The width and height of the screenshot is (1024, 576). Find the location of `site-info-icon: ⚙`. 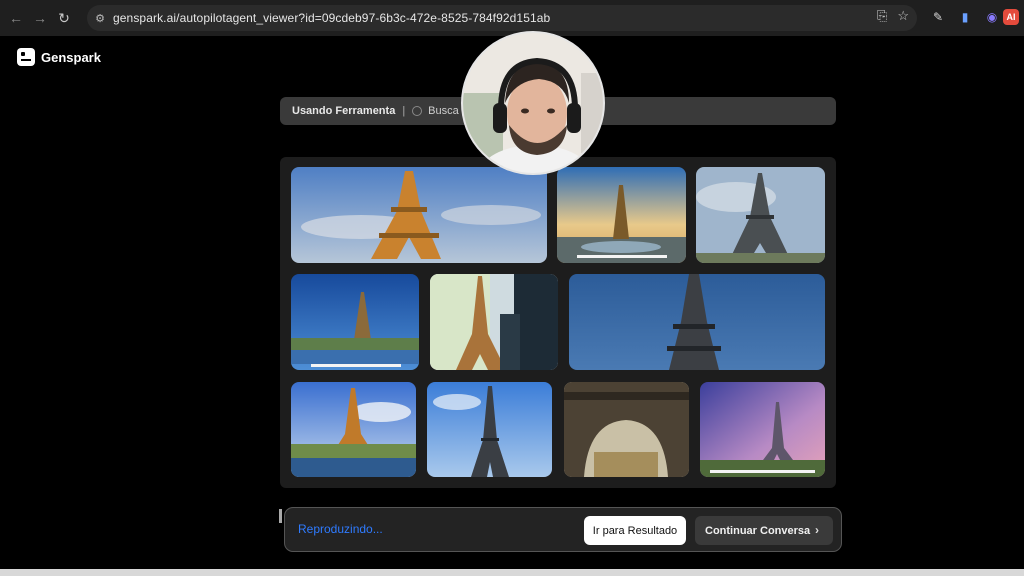

site-info-icon: ⚙ is located at coordinates (100, 18).